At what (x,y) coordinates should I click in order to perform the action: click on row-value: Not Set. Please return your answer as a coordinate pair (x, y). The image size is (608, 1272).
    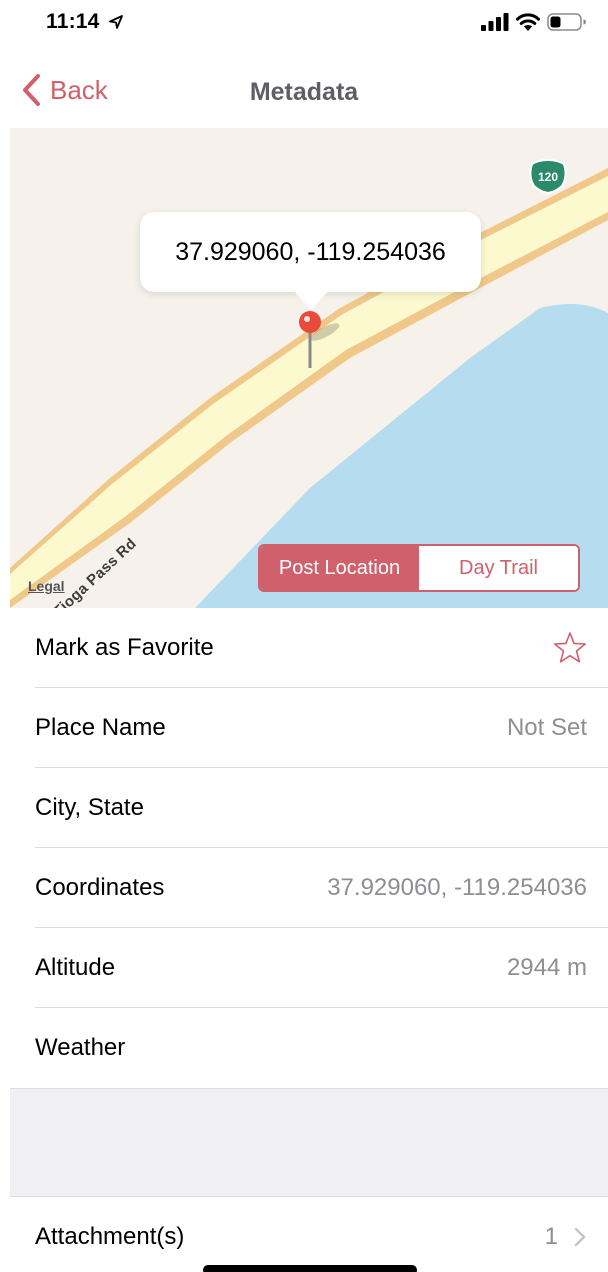
    Looking at the image, I should click on (546, 727).